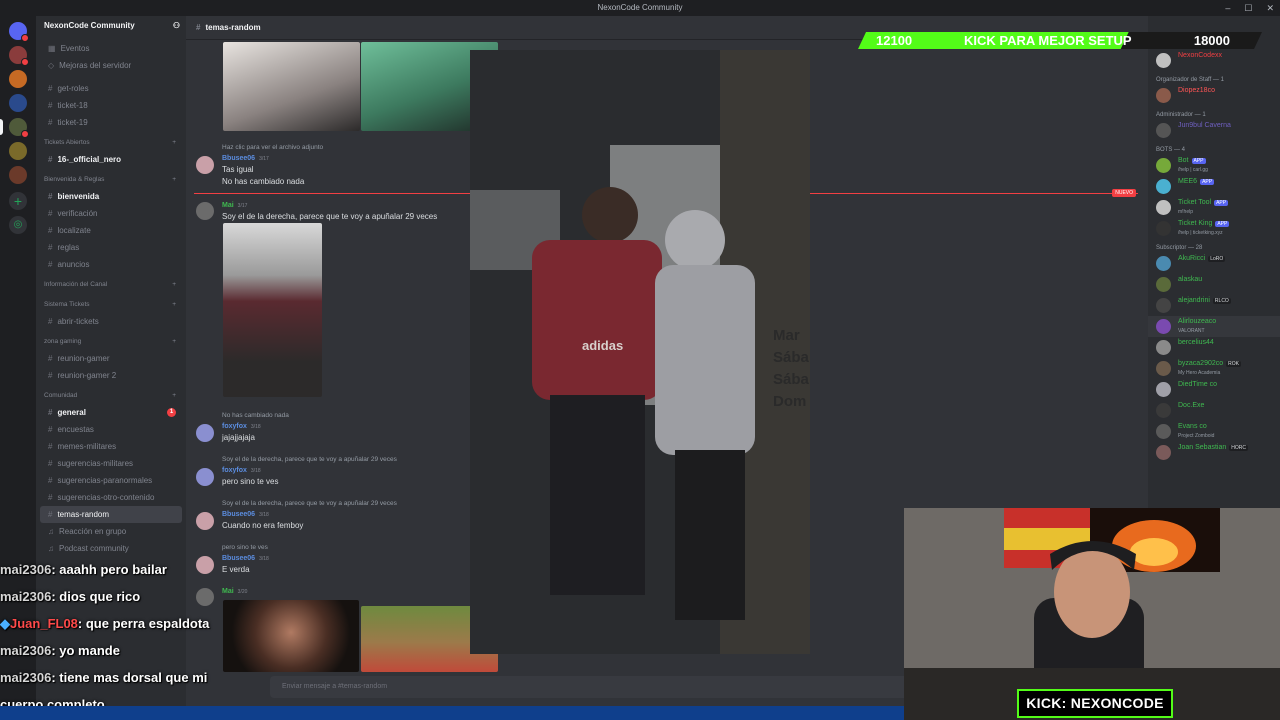 The width and height of the screenshot is (1280, 720). I want to click on headphones-icon: ♫, so click(51, 548).